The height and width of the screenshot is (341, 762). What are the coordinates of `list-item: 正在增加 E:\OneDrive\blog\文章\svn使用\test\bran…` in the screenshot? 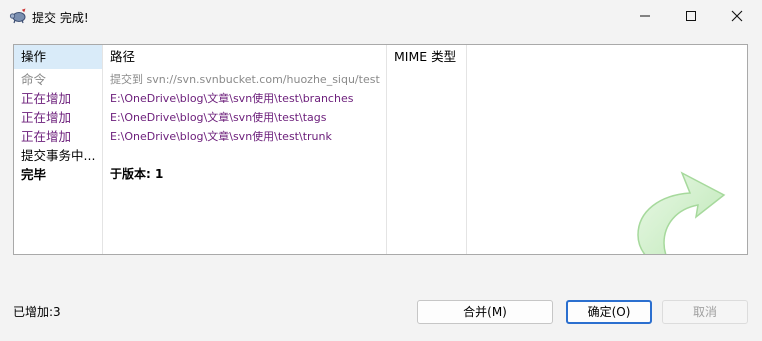 It's located at (380, 98).